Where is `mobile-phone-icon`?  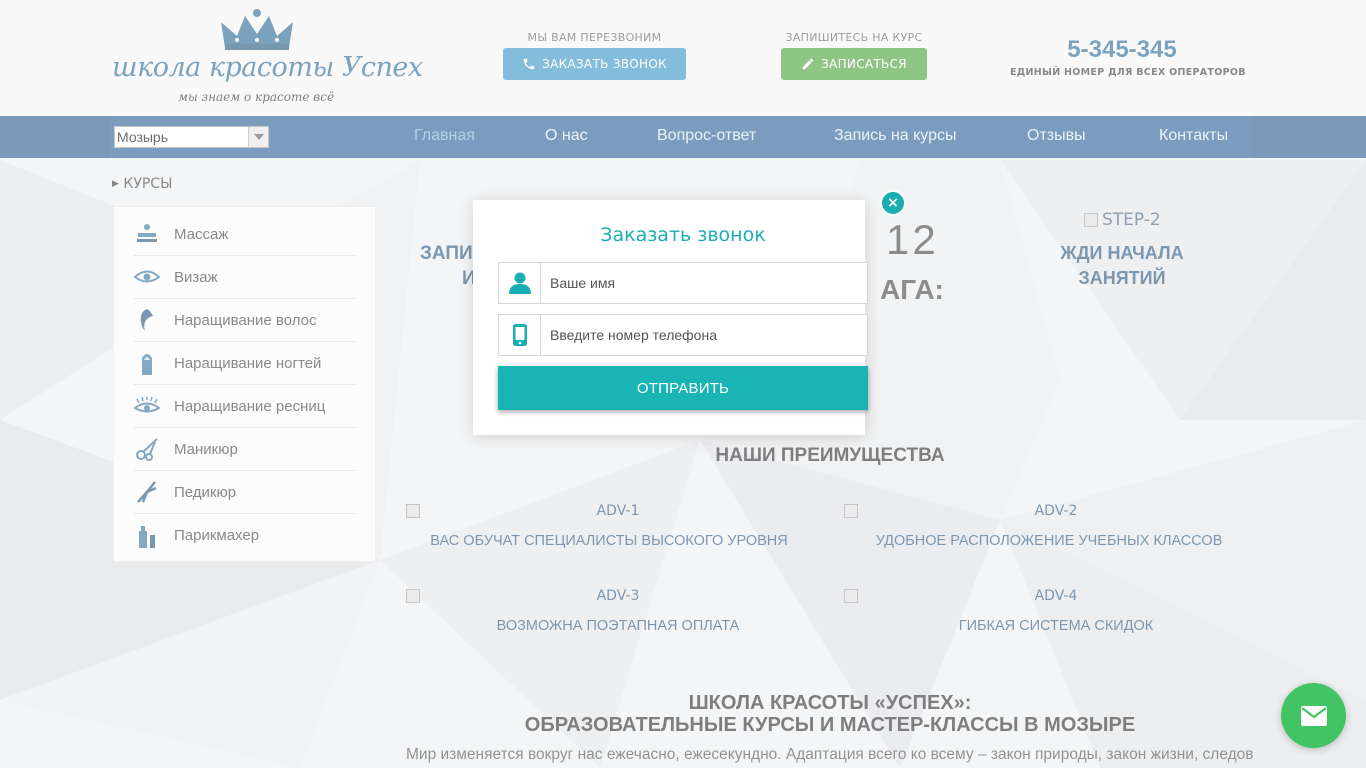
mobile-phone-icon is located at coordinates (520, 335).